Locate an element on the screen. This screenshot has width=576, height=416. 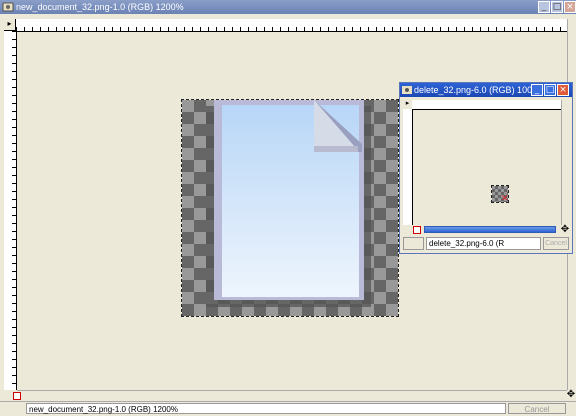
secondary-titlebar: delete_32.png-6.0 (RGB) 100% _ □ × is located at coordinates (486, 90).